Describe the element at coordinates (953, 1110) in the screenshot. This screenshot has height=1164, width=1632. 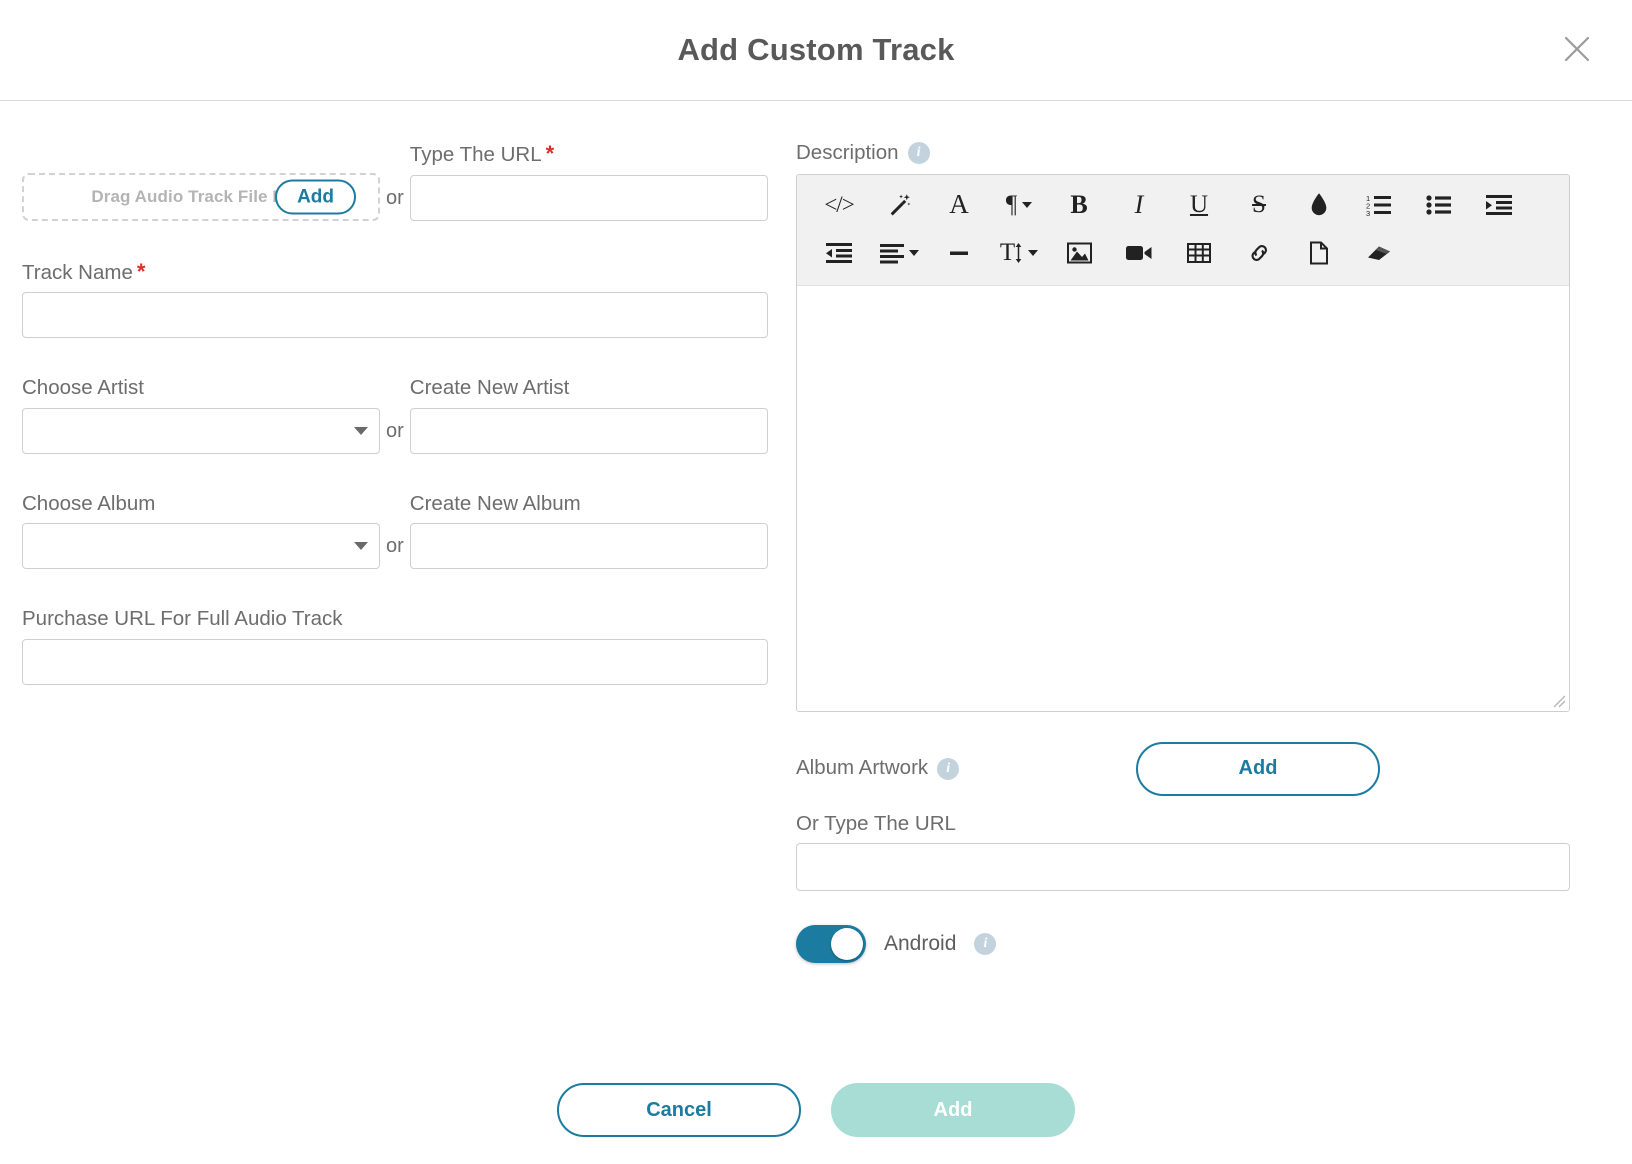
I see `add-button: Add` at that location.